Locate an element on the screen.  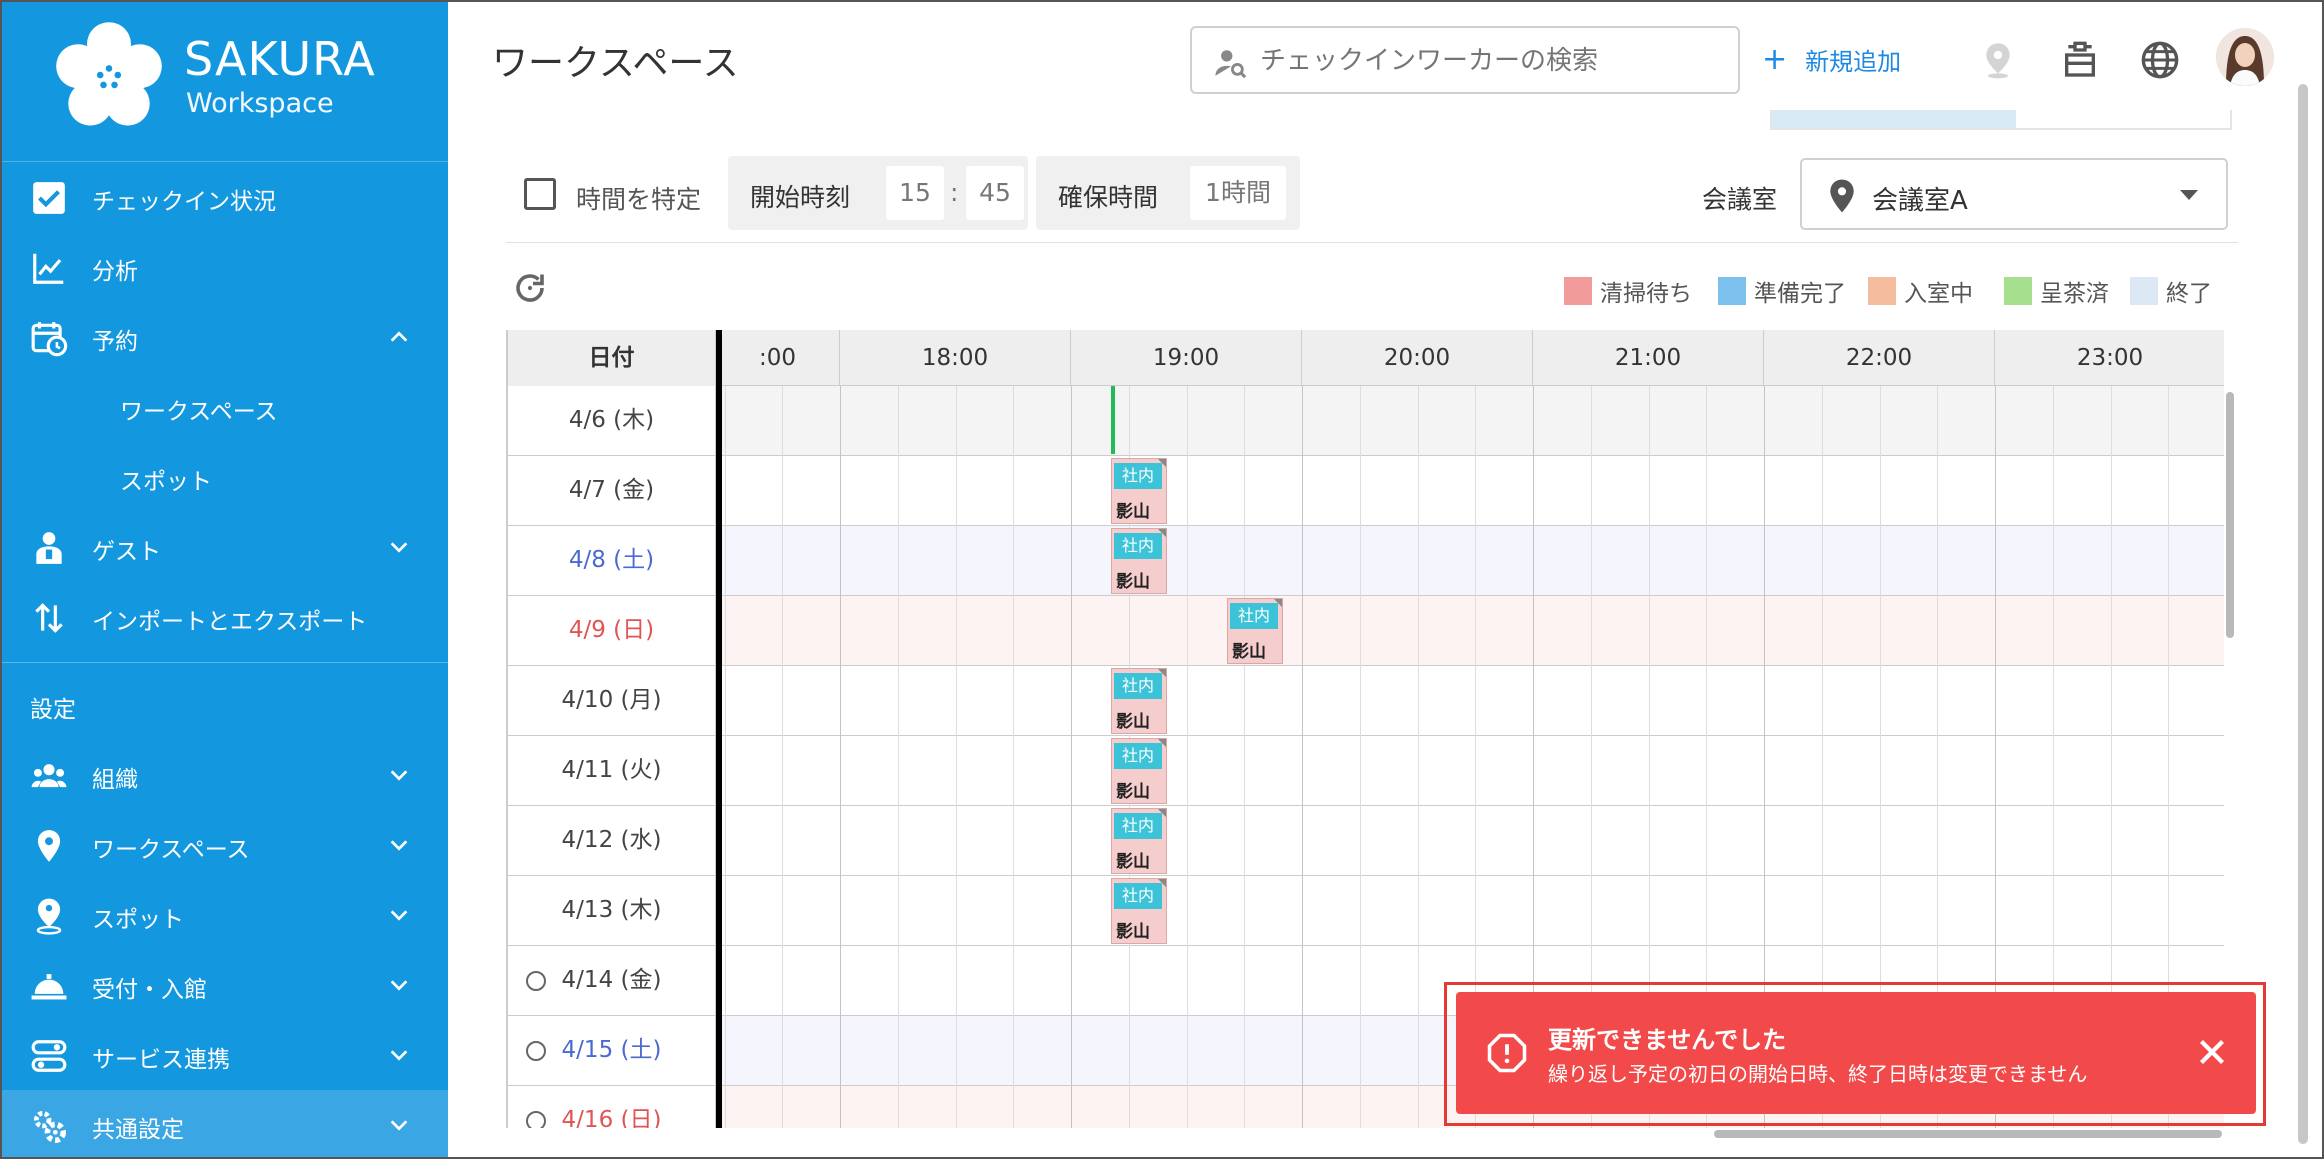
grid-horizontal-scrollbar is located at coordinates (1968, 1134).